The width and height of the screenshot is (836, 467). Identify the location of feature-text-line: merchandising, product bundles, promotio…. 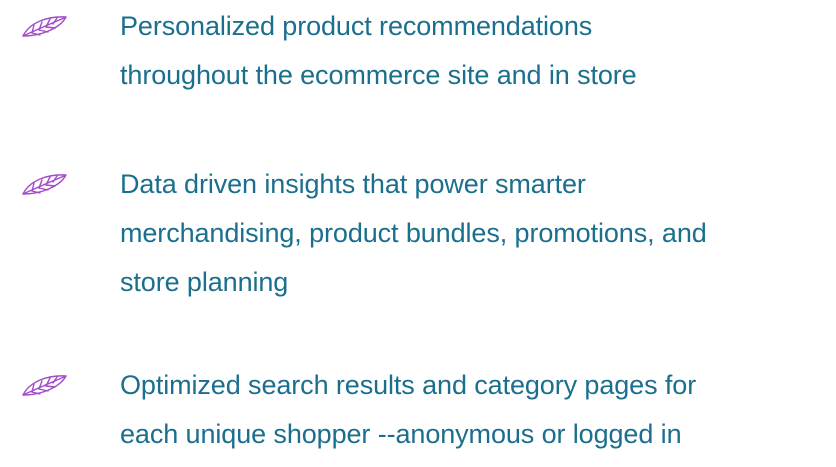
(413, 233).